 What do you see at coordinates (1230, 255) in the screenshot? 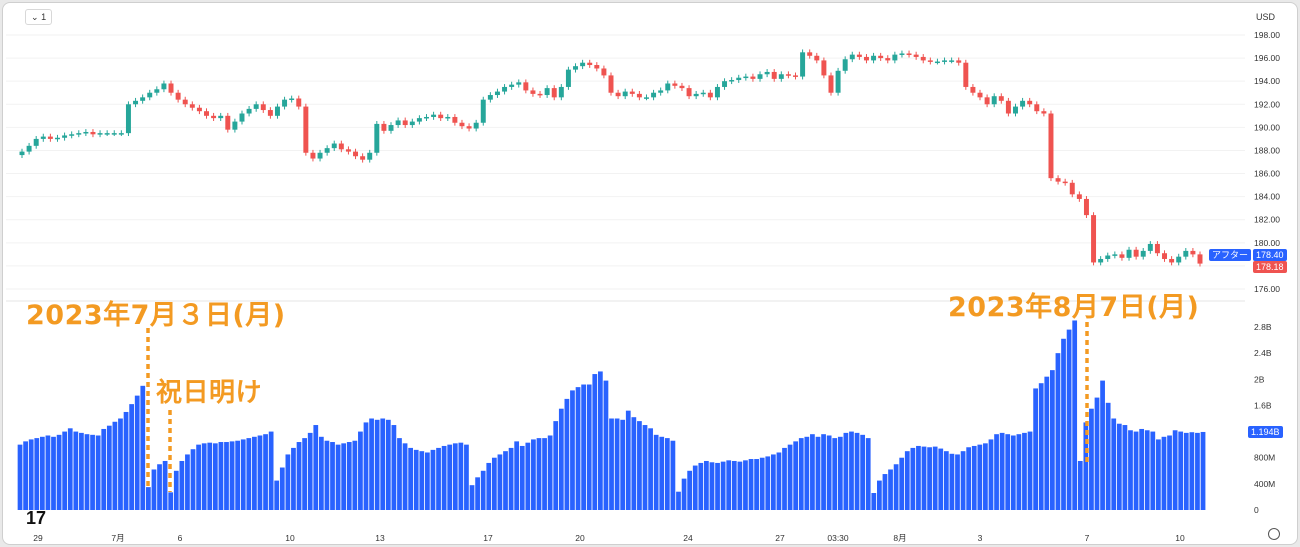
I see `after-hours-label: アフター` at bounding box center [1230, 255].